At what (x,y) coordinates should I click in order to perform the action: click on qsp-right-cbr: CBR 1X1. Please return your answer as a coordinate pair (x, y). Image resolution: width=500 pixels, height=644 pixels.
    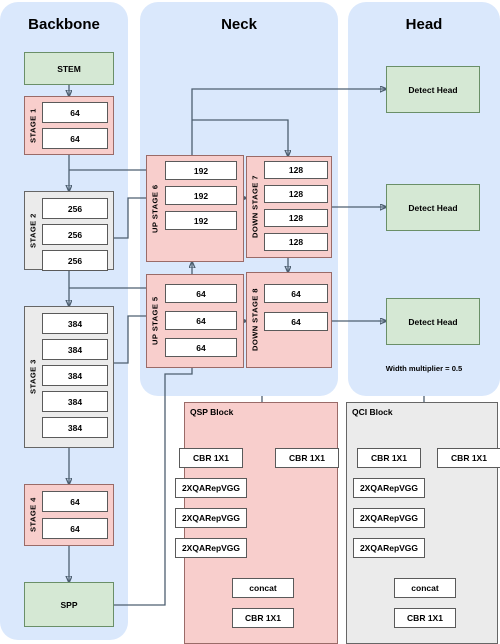
    Looking at the image, I should click on (307, 458).